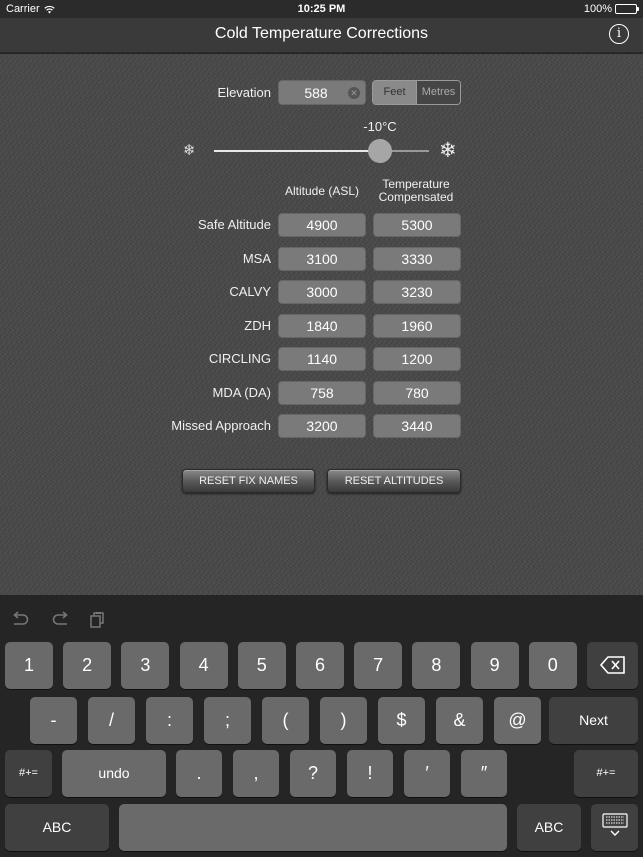 Image resolution: width=643 pixels, height=857 pixels. I want to click on info-icon: i, so click(619, 34).